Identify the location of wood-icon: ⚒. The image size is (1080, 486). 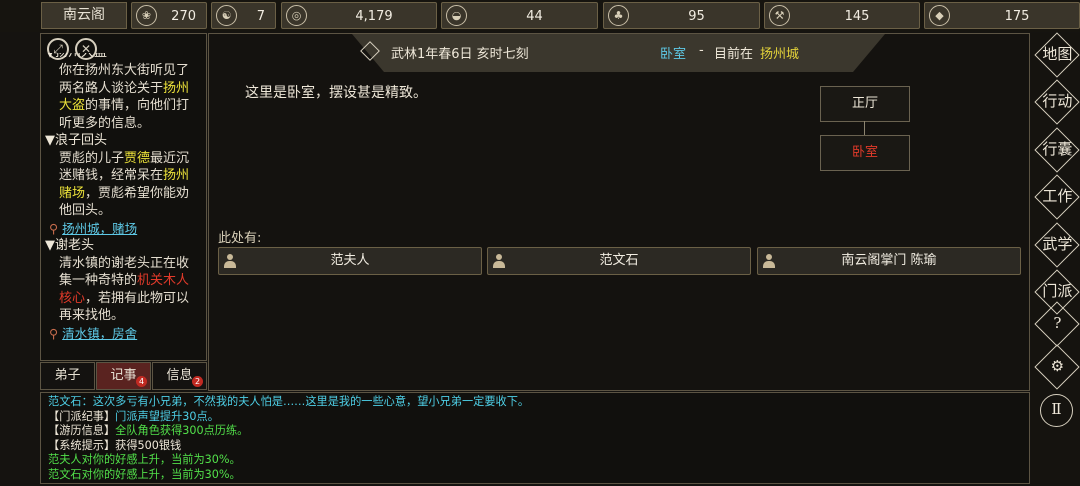
(779, 15).